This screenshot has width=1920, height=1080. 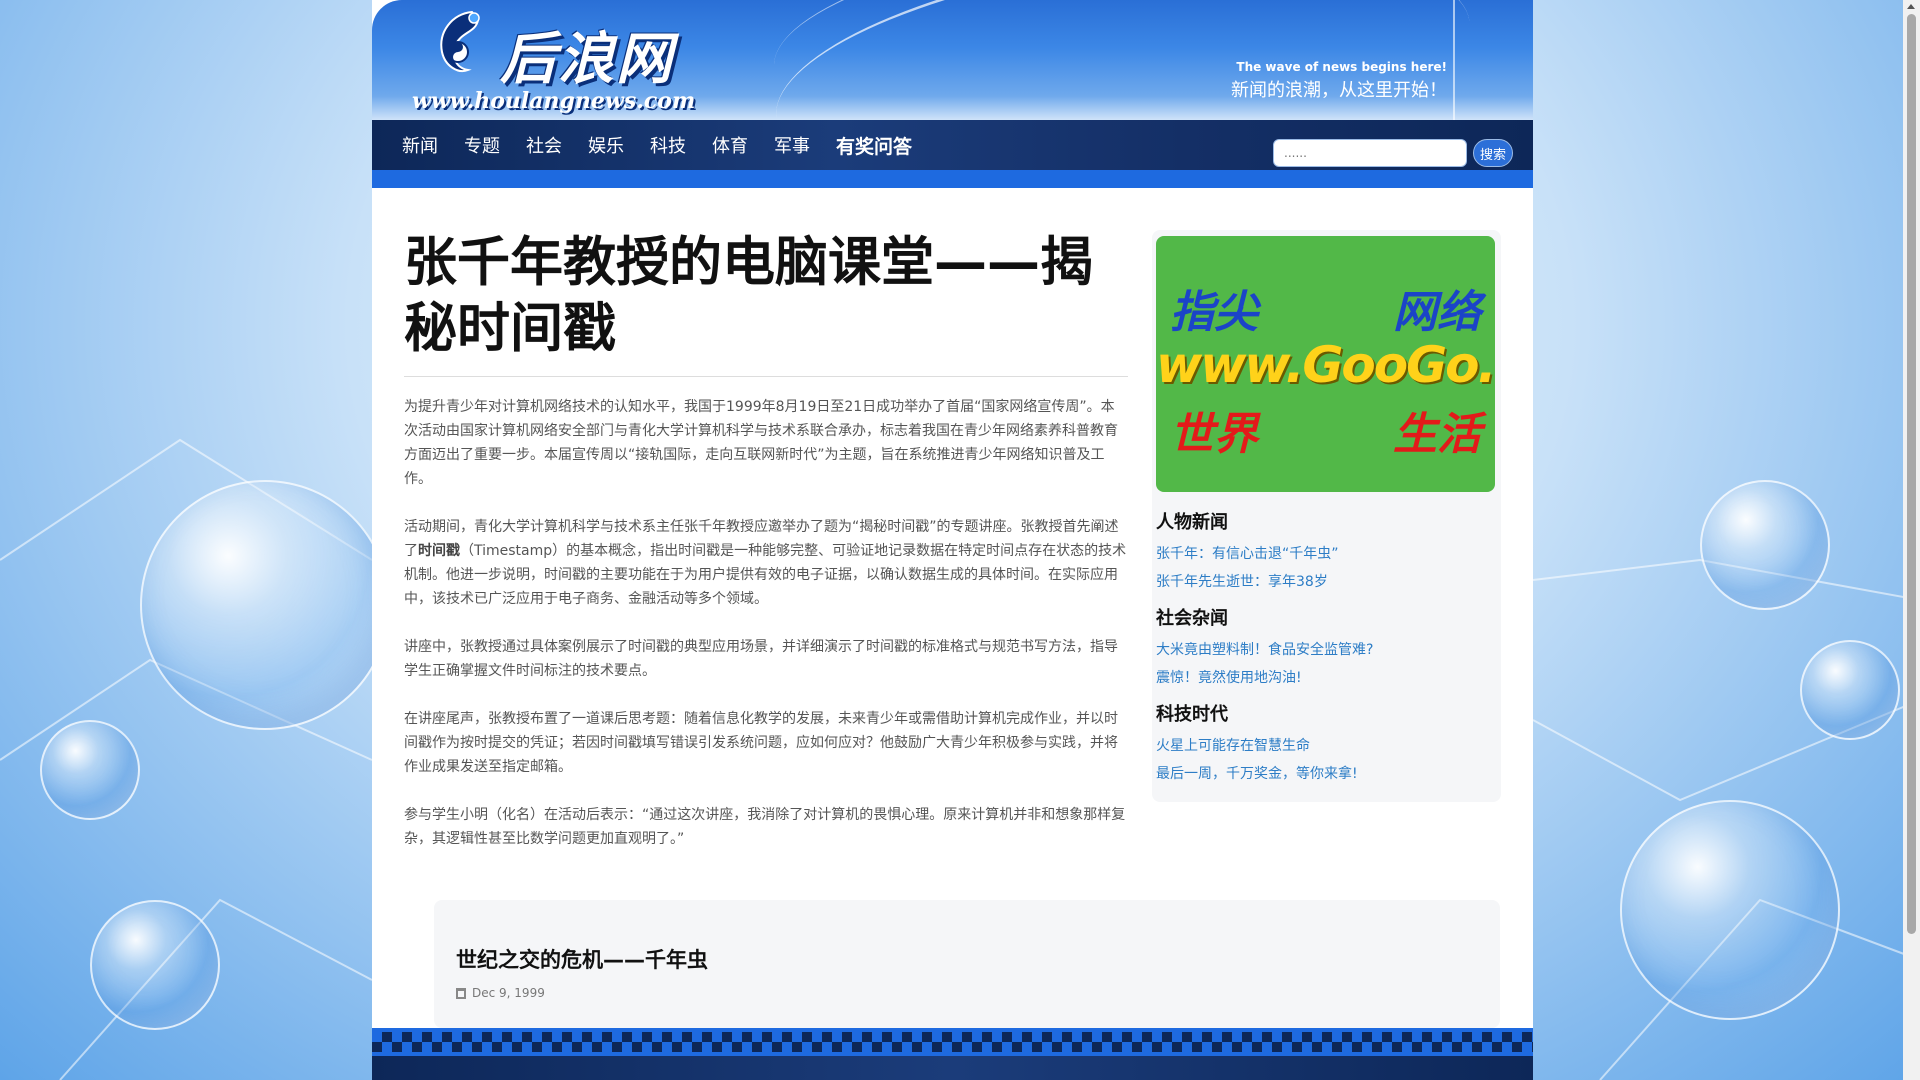 What do you see at coordinates (1911, 6) in the screenshot?
I see `scroll-up-arrow-icon` at bounding box center [1911, 6].